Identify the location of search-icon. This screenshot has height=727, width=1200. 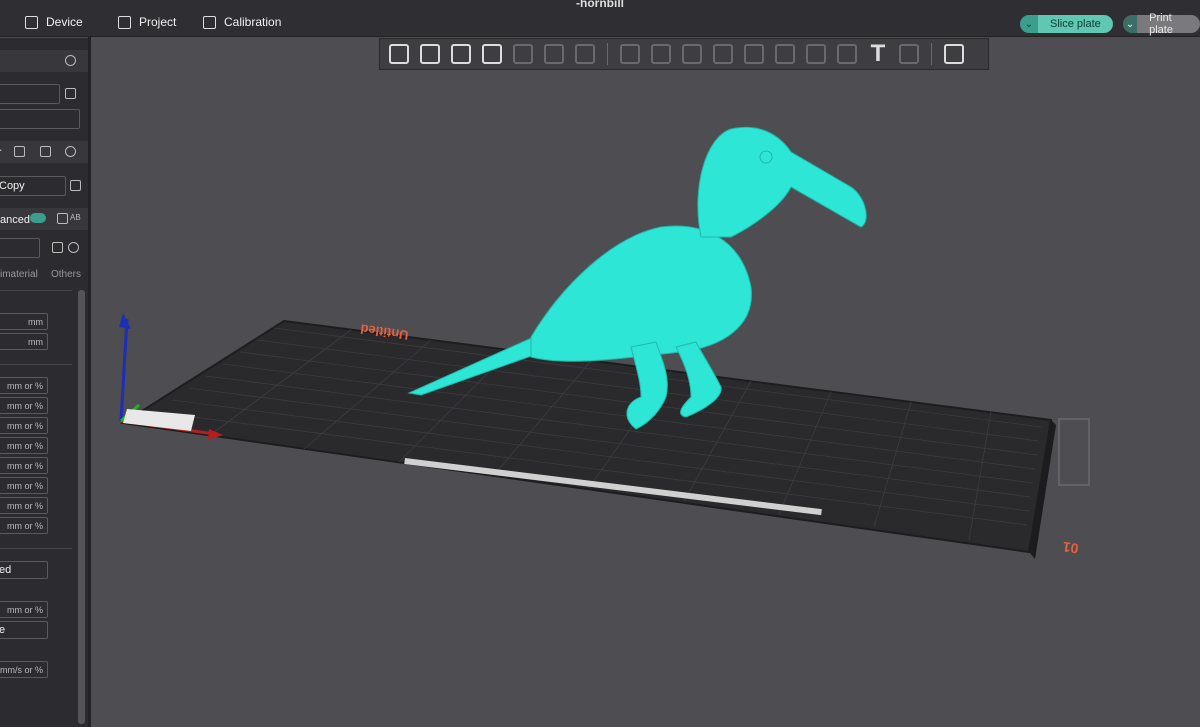
(73, 247).